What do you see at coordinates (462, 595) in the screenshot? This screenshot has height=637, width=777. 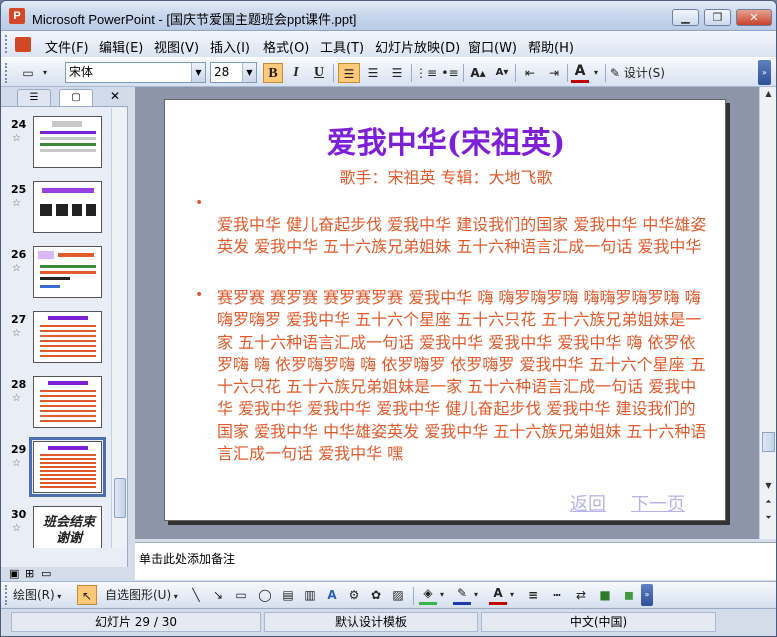 I see `line-color-icon: ✎` at bounding box center [462, 595].